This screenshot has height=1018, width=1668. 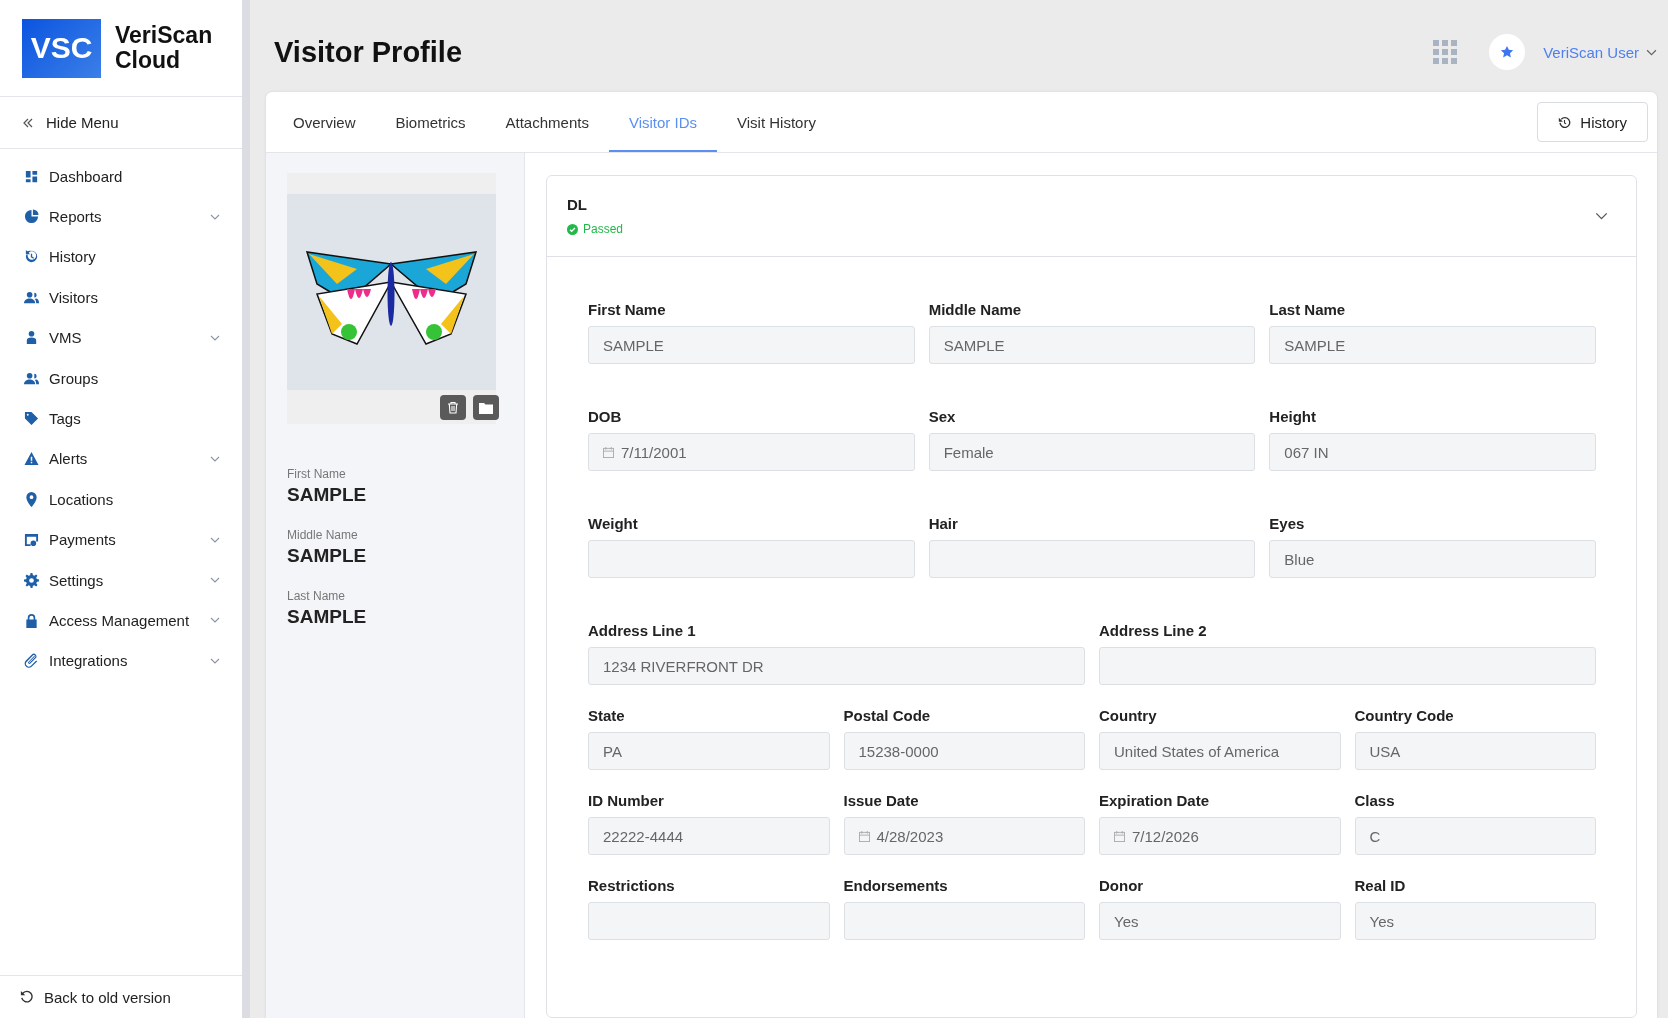 I want to click on register-icon, so click(x=31, y=540).